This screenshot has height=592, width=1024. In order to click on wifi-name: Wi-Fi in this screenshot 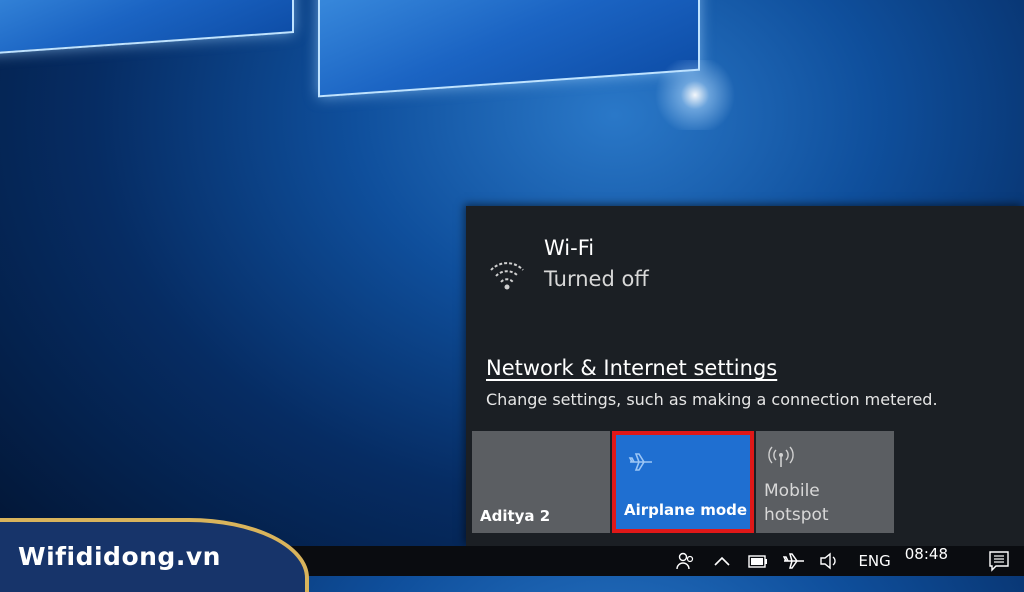, I will do `click(569, 248)`.